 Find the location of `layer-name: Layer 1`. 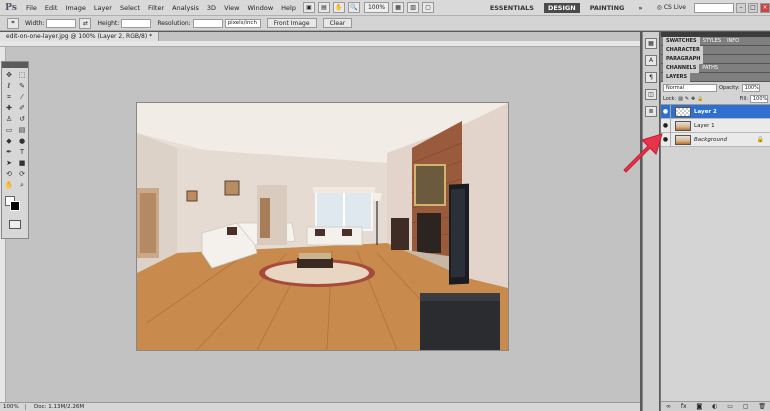

layer-name: Layer 1 is located at coordinates (704, 125).